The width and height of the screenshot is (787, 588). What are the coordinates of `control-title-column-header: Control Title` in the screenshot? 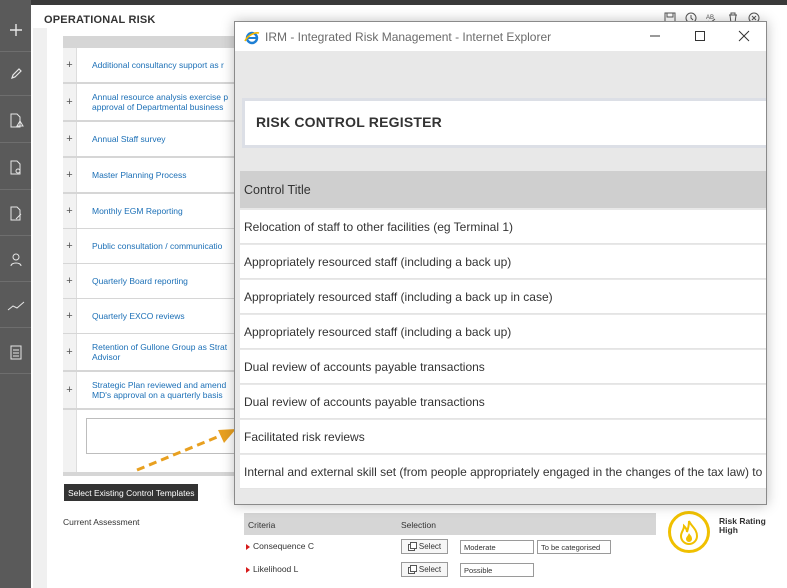 It's located at (503, 189).